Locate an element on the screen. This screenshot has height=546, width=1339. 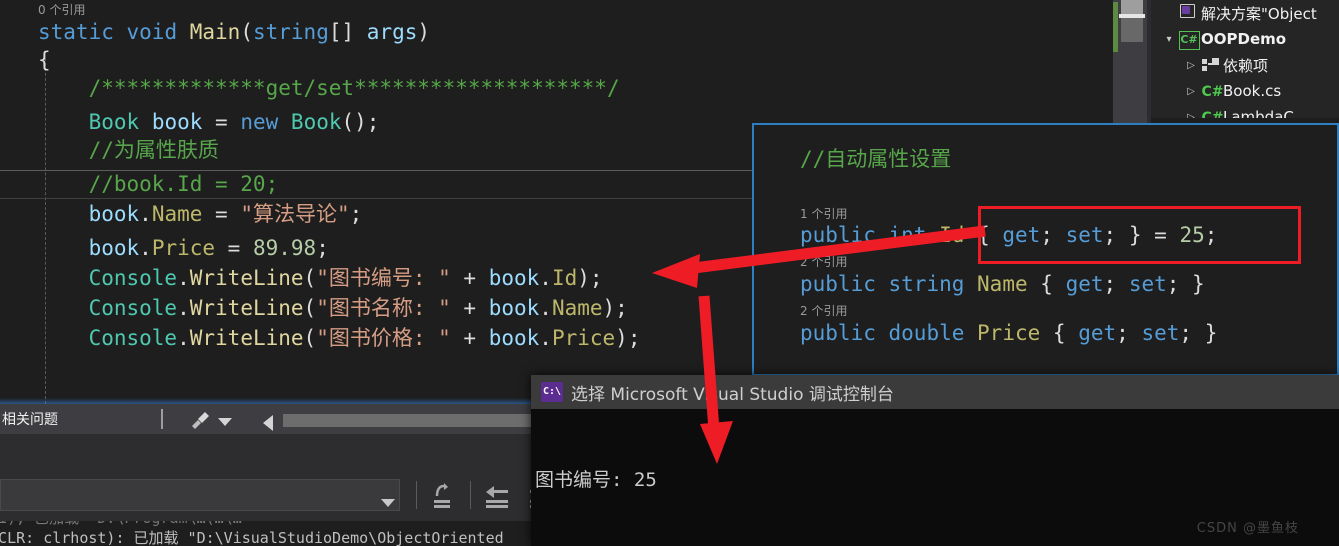
annotation-highlight-box is located at coordinates (1139, 235).